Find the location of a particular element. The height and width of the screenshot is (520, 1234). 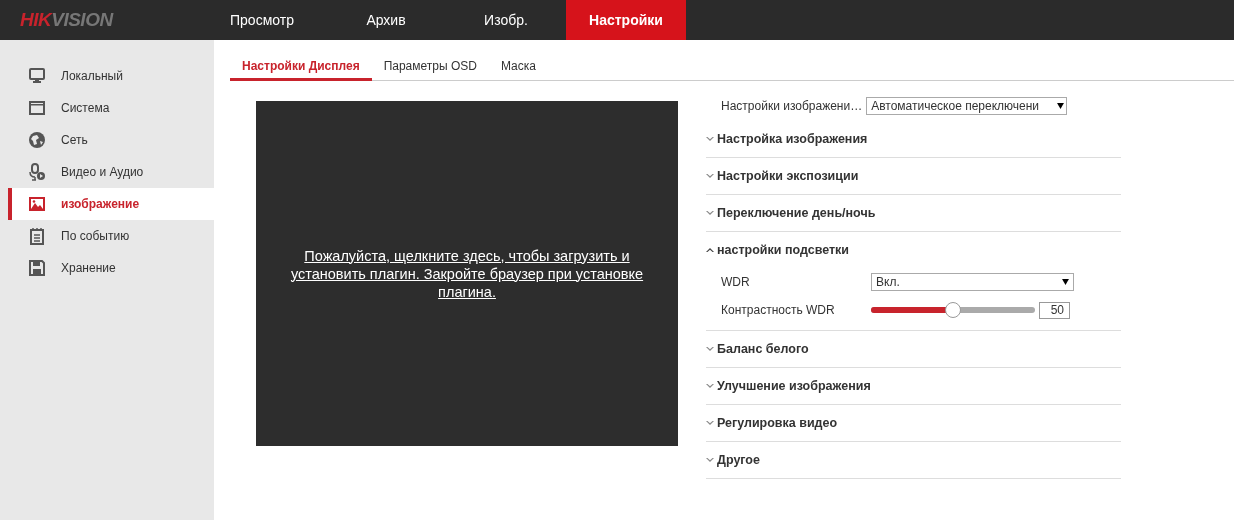

image-icon is located at coordinates (37, 204).